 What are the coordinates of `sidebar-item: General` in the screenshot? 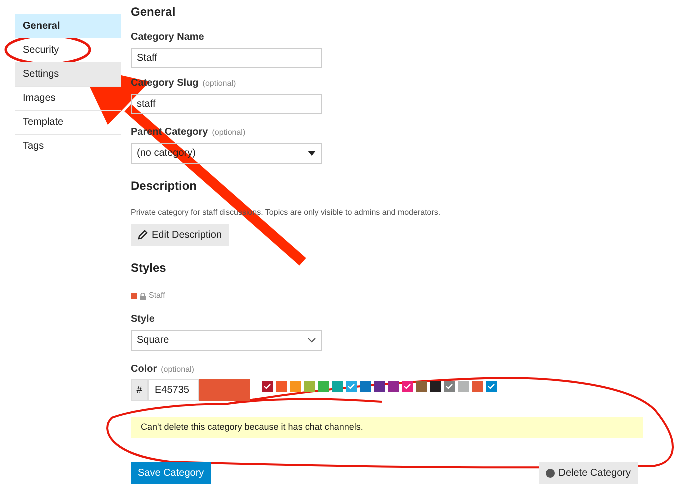 It's located at (68, 26).